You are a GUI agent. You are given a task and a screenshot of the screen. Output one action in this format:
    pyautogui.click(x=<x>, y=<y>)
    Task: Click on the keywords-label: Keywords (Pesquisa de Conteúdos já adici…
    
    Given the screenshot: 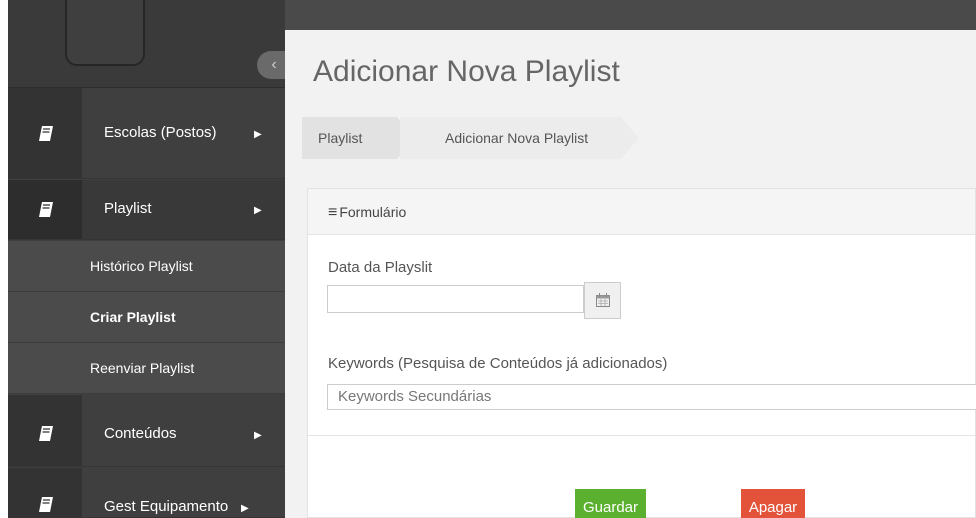 What is the action you would take?
    pyautogui.click(x=498, y=363)
    